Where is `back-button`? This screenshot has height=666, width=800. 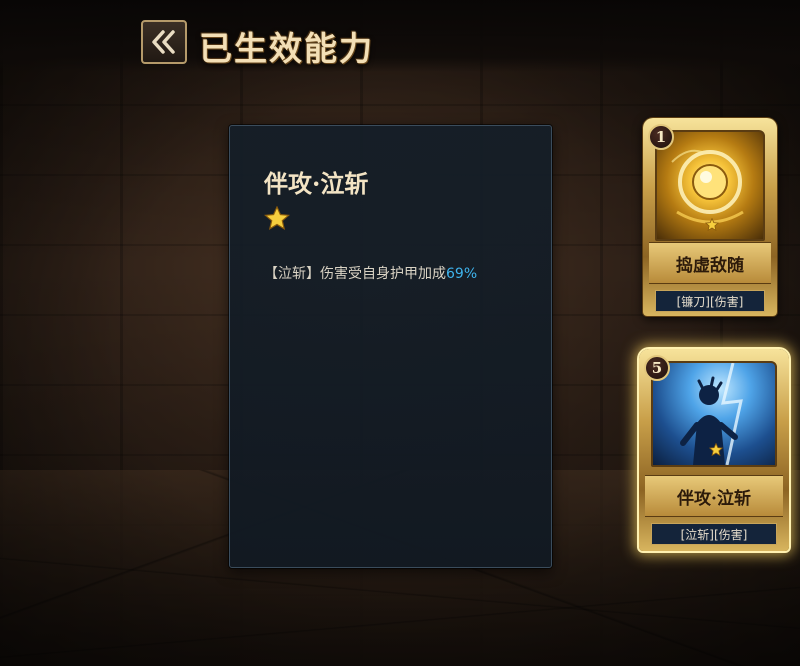 back-button is located at coordinates (164, 42).